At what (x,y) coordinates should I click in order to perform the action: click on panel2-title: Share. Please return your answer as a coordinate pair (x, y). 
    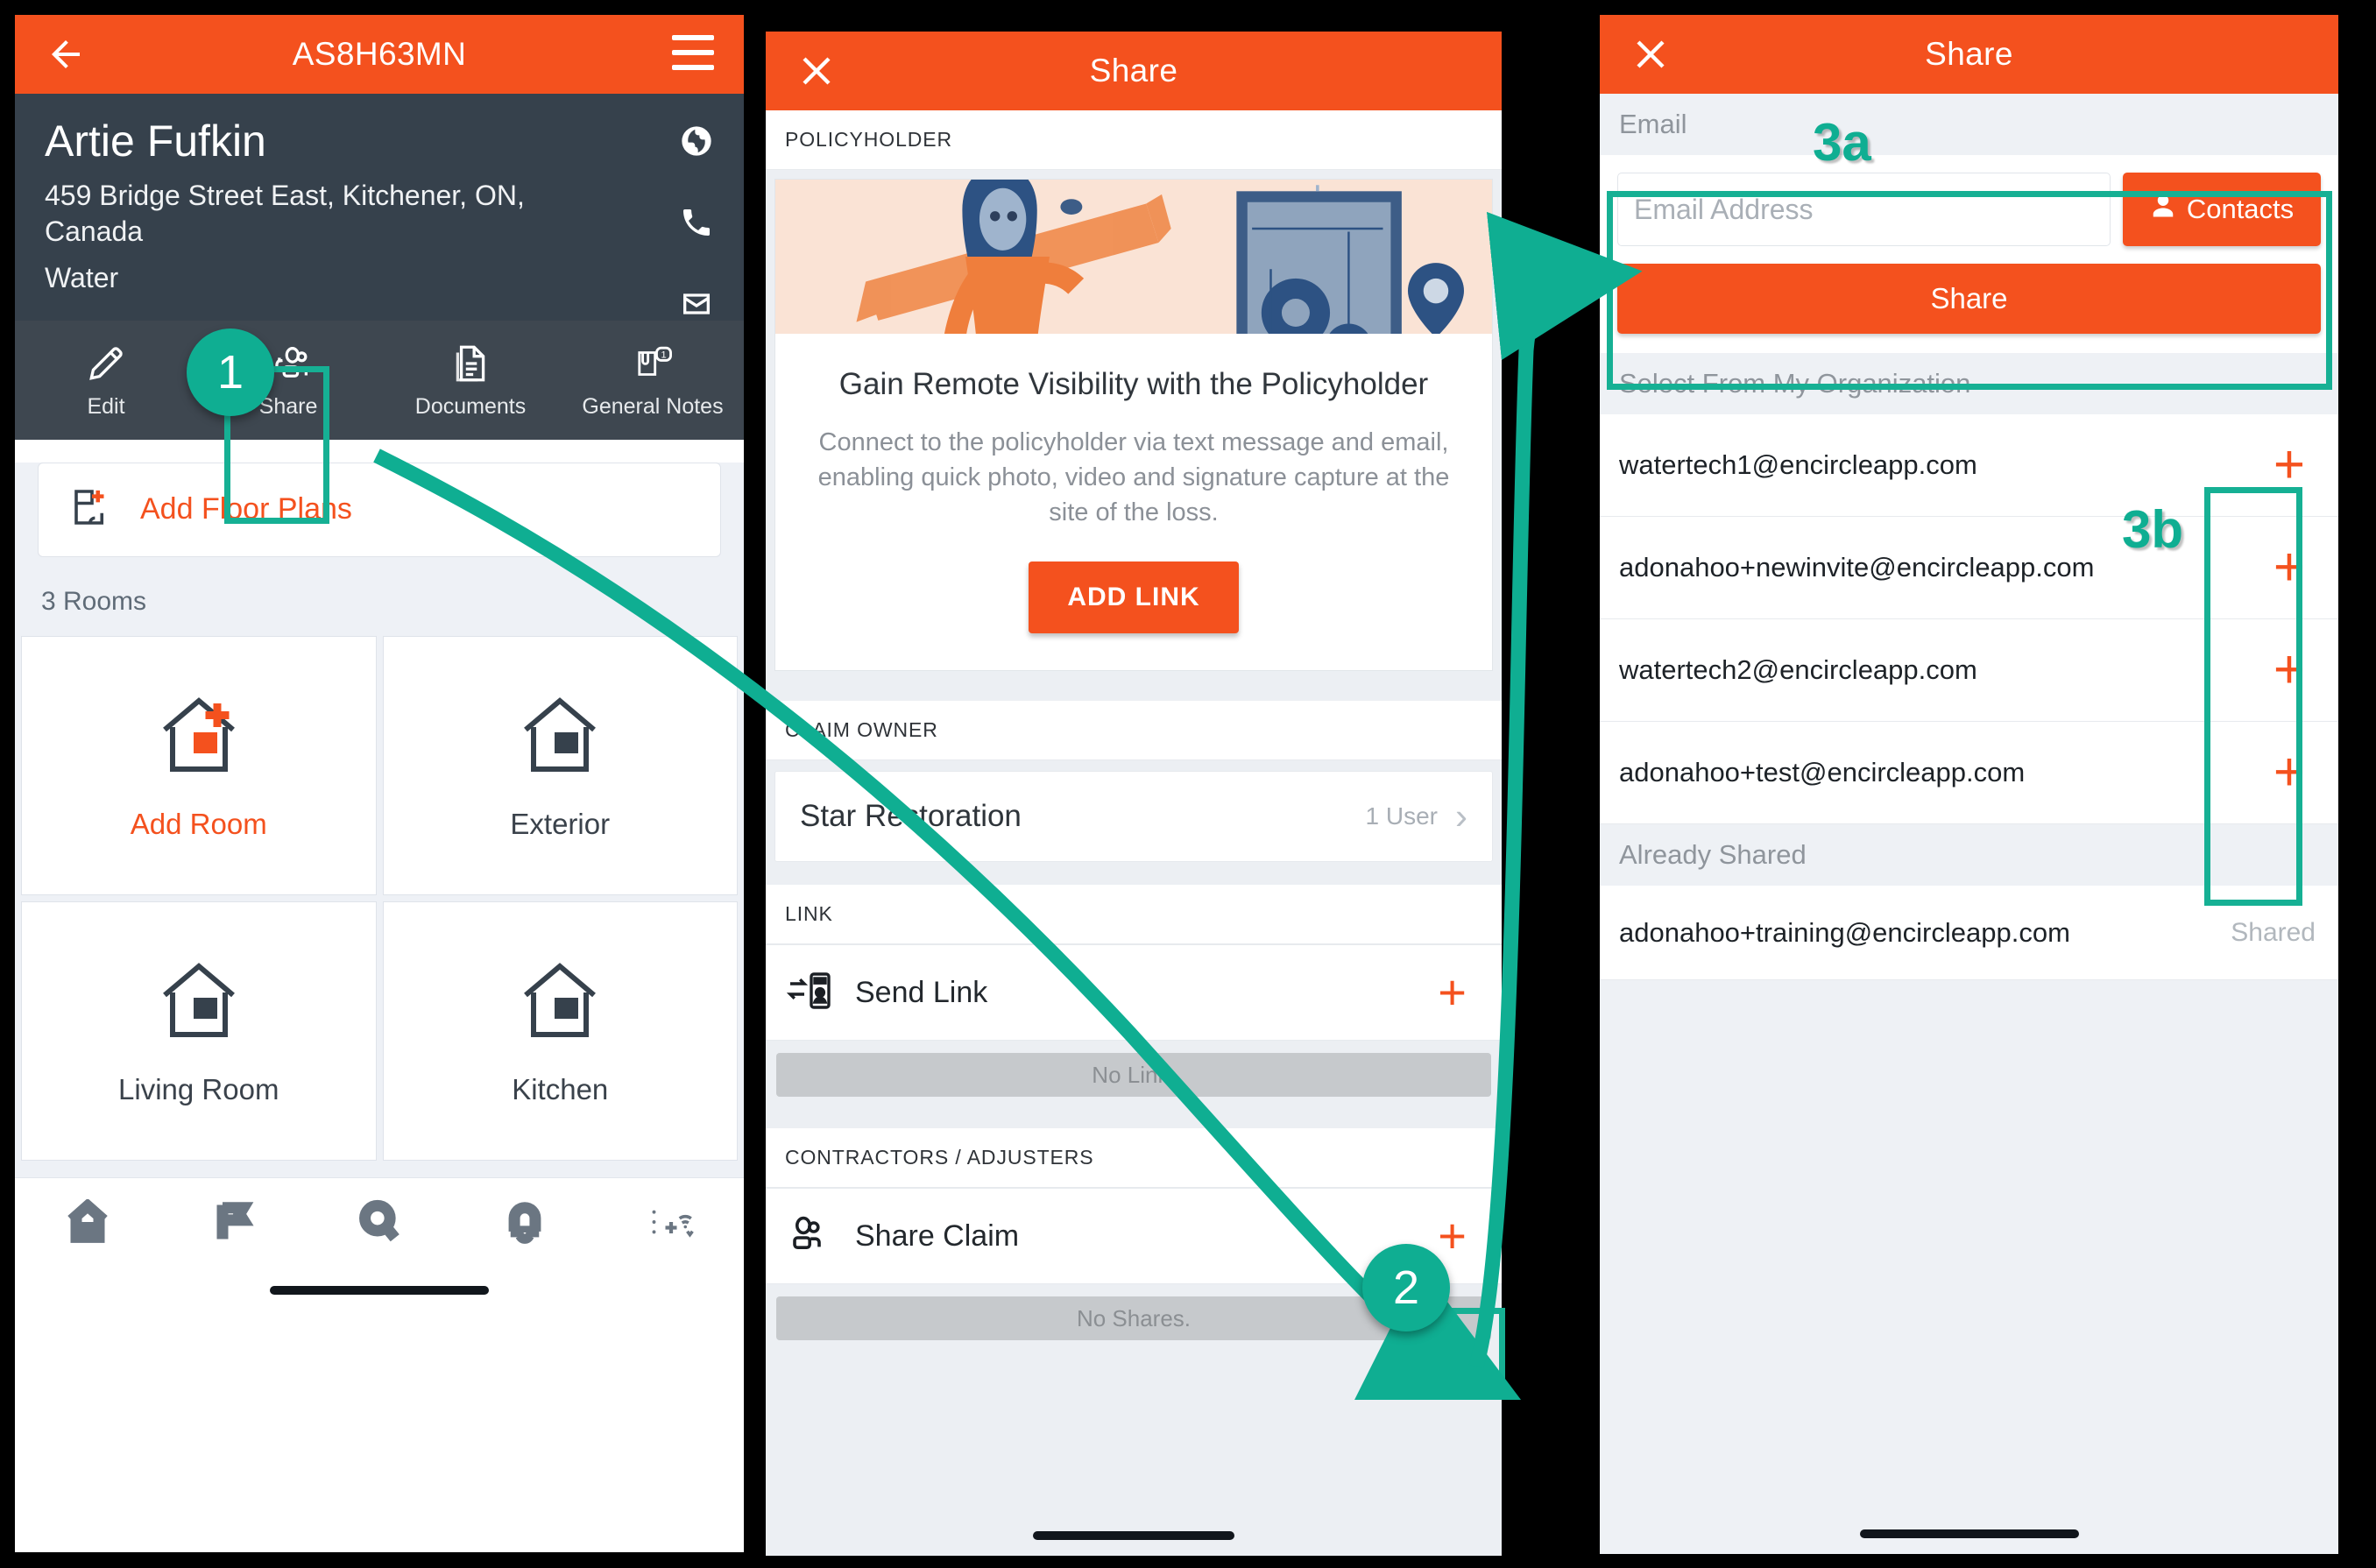
    Looking at the image, I should click on (1133, 70).